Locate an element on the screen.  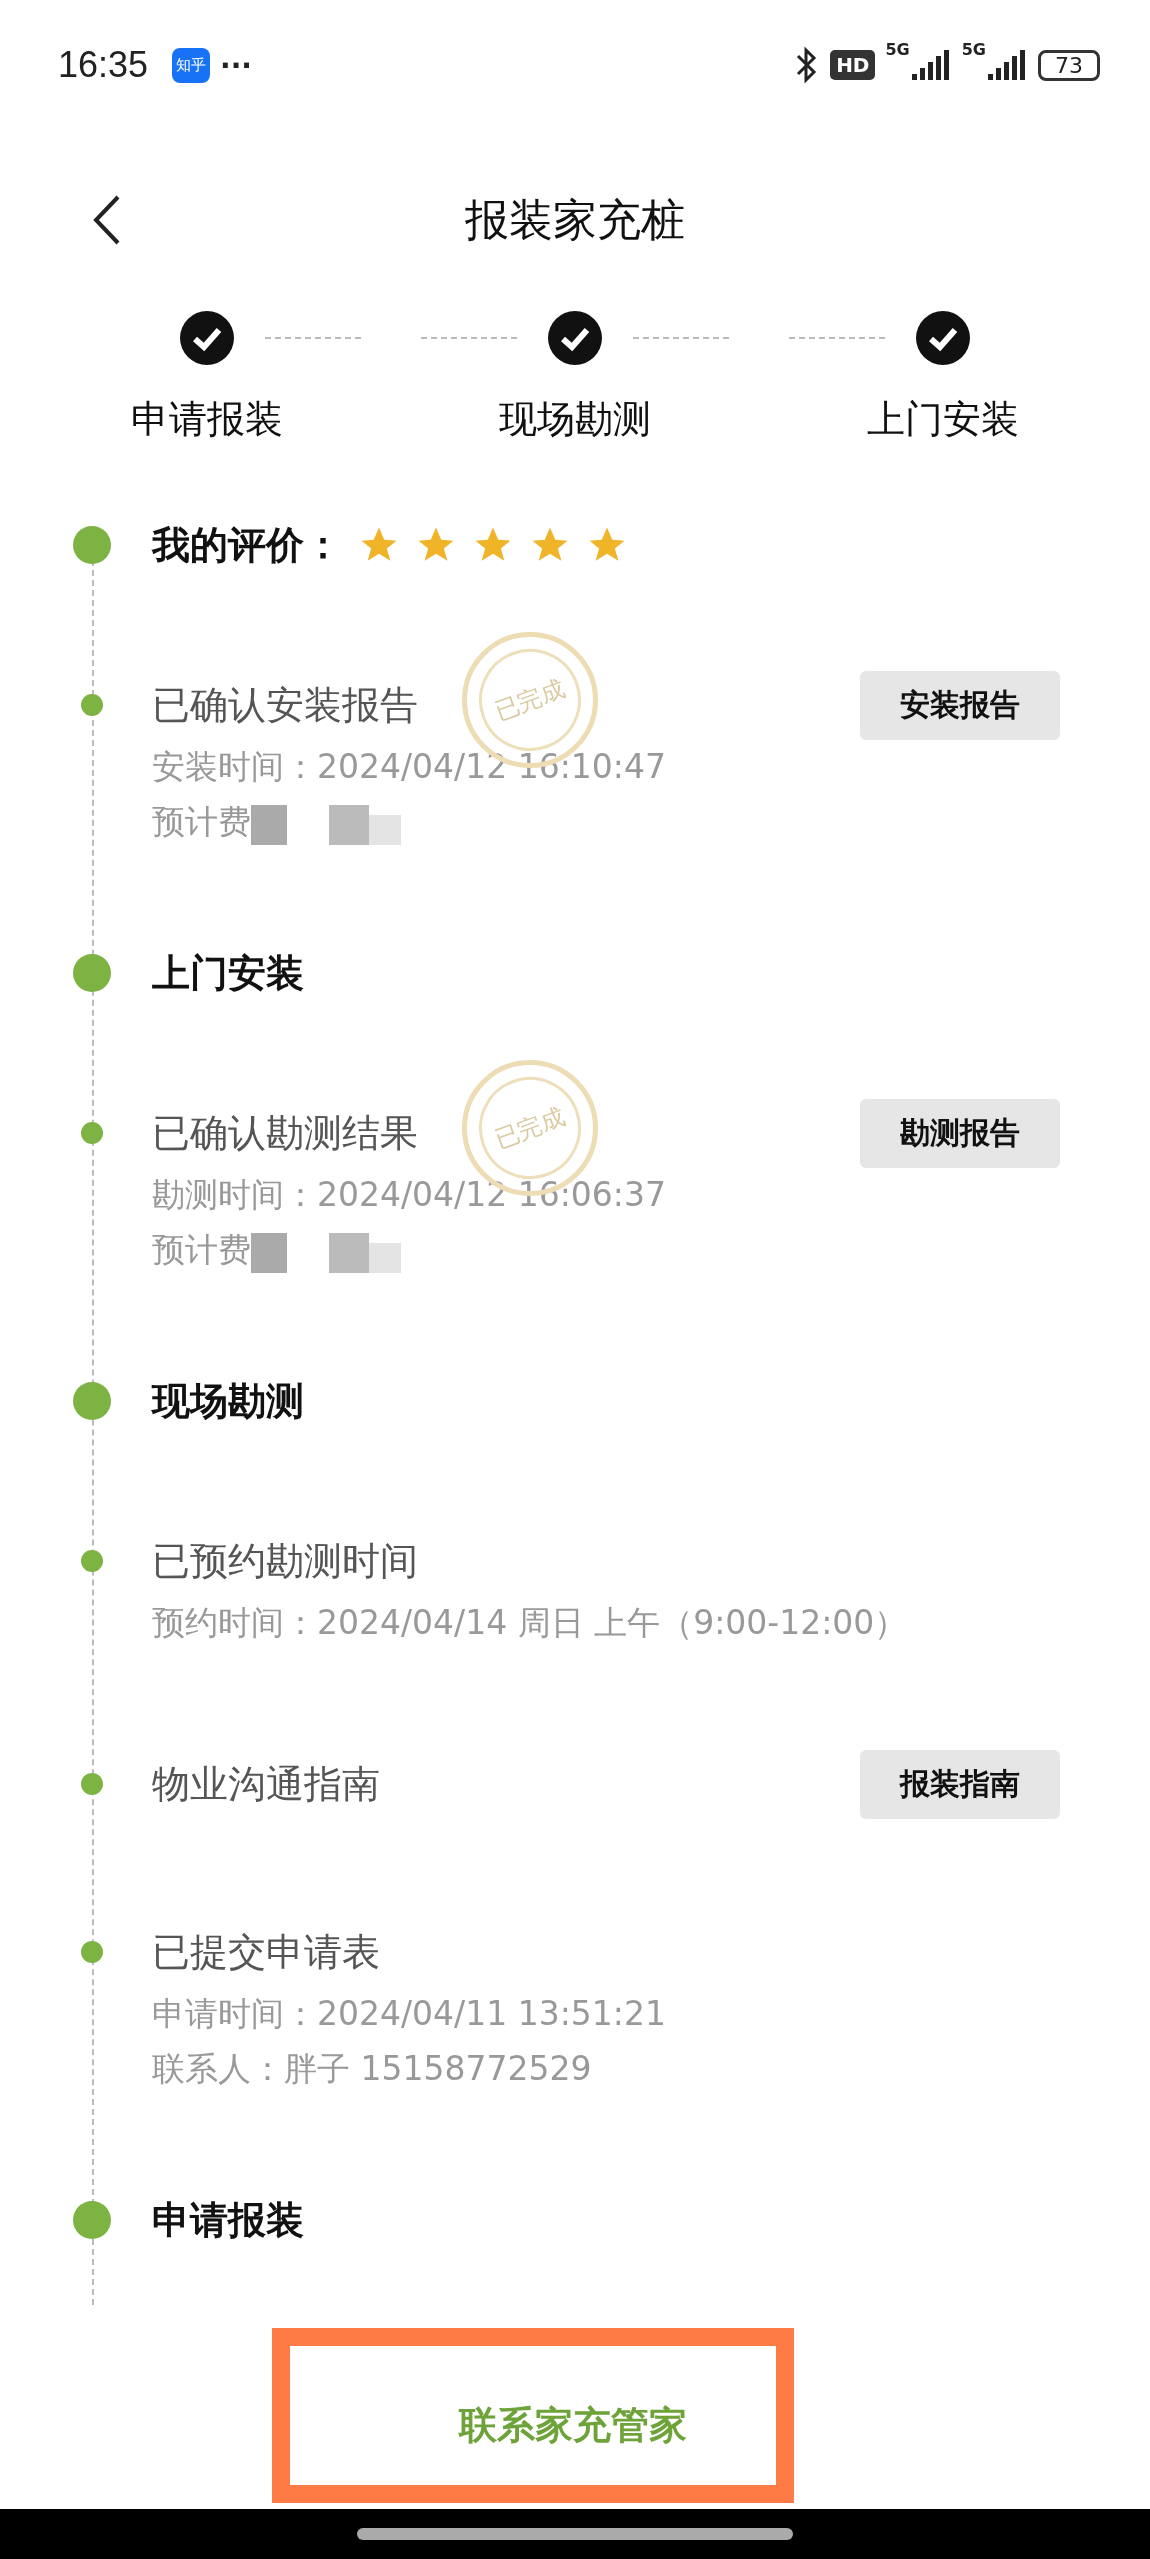
event-title: 已提交申请表 is located at coordinates (266, 1952).